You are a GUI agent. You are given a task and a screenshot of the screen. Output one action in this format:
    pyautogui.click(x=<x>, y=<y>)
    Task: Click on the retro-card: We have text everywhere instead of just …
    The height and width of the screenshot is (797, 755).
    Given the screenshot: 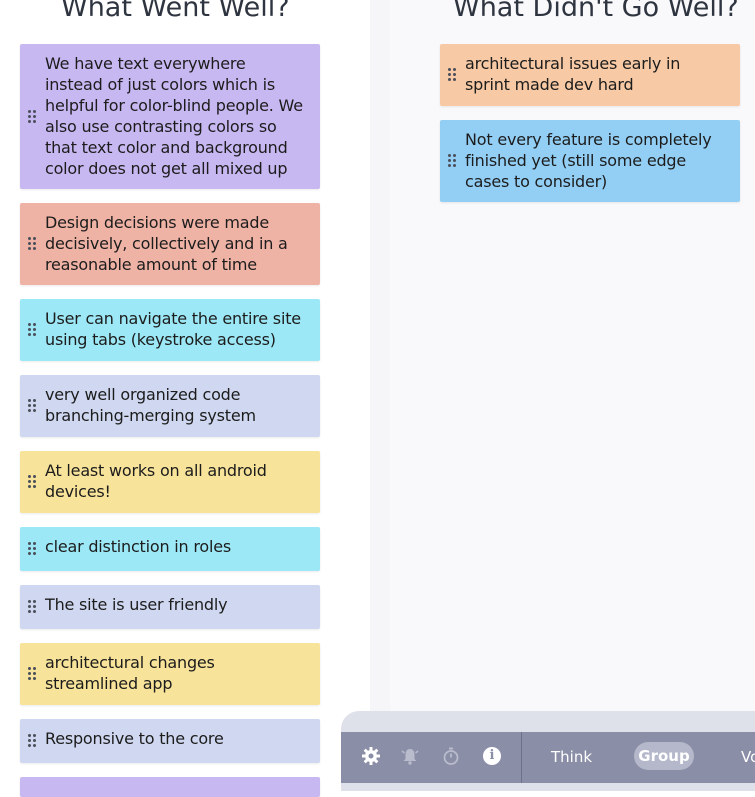 What is the action you would take?
    pyautogui.click(x=170, y=116)
    